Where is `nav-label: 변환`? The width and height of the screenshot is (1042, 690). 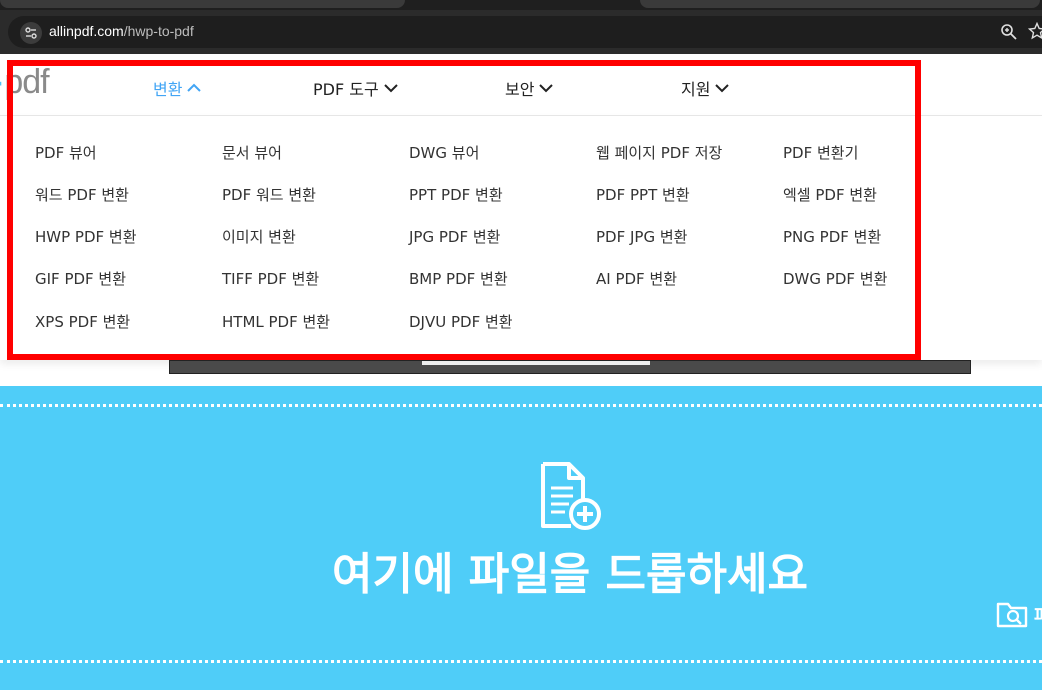
nav-label: 변환 is located at coordinates (168, 89).